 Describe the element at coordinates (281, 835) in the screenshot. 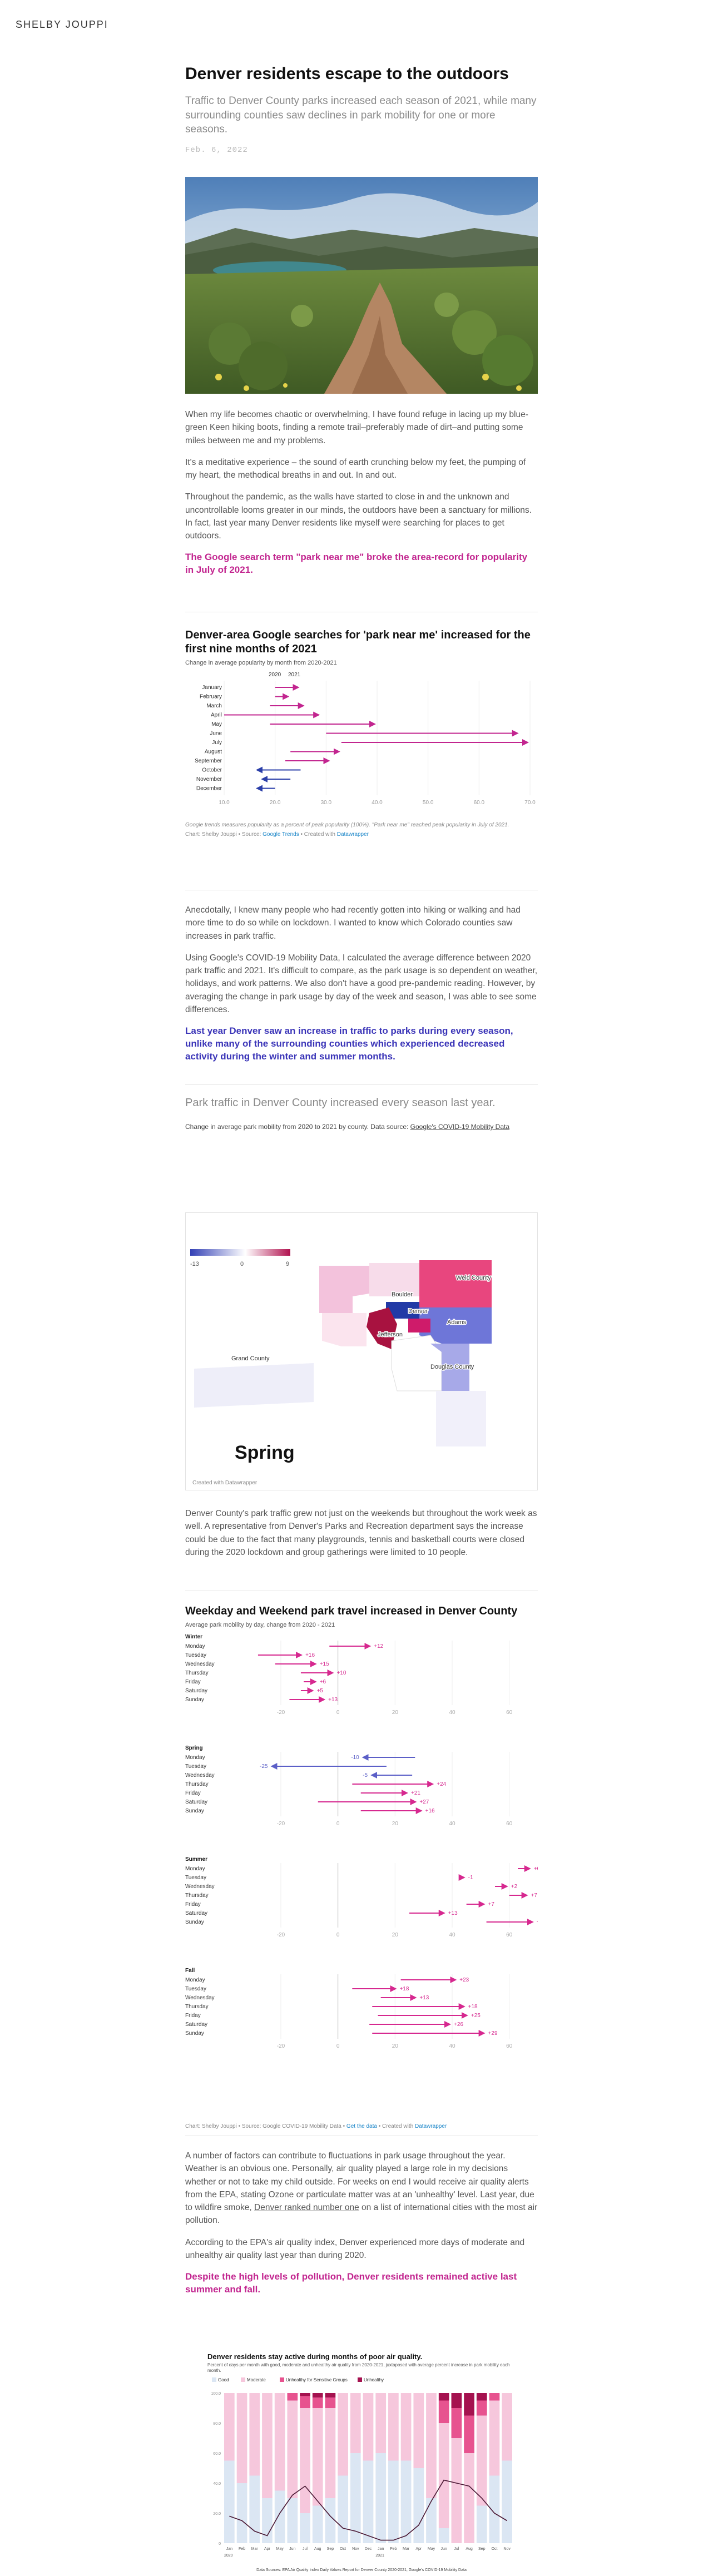

I see `google-trends-link: Google Trends` at that location.